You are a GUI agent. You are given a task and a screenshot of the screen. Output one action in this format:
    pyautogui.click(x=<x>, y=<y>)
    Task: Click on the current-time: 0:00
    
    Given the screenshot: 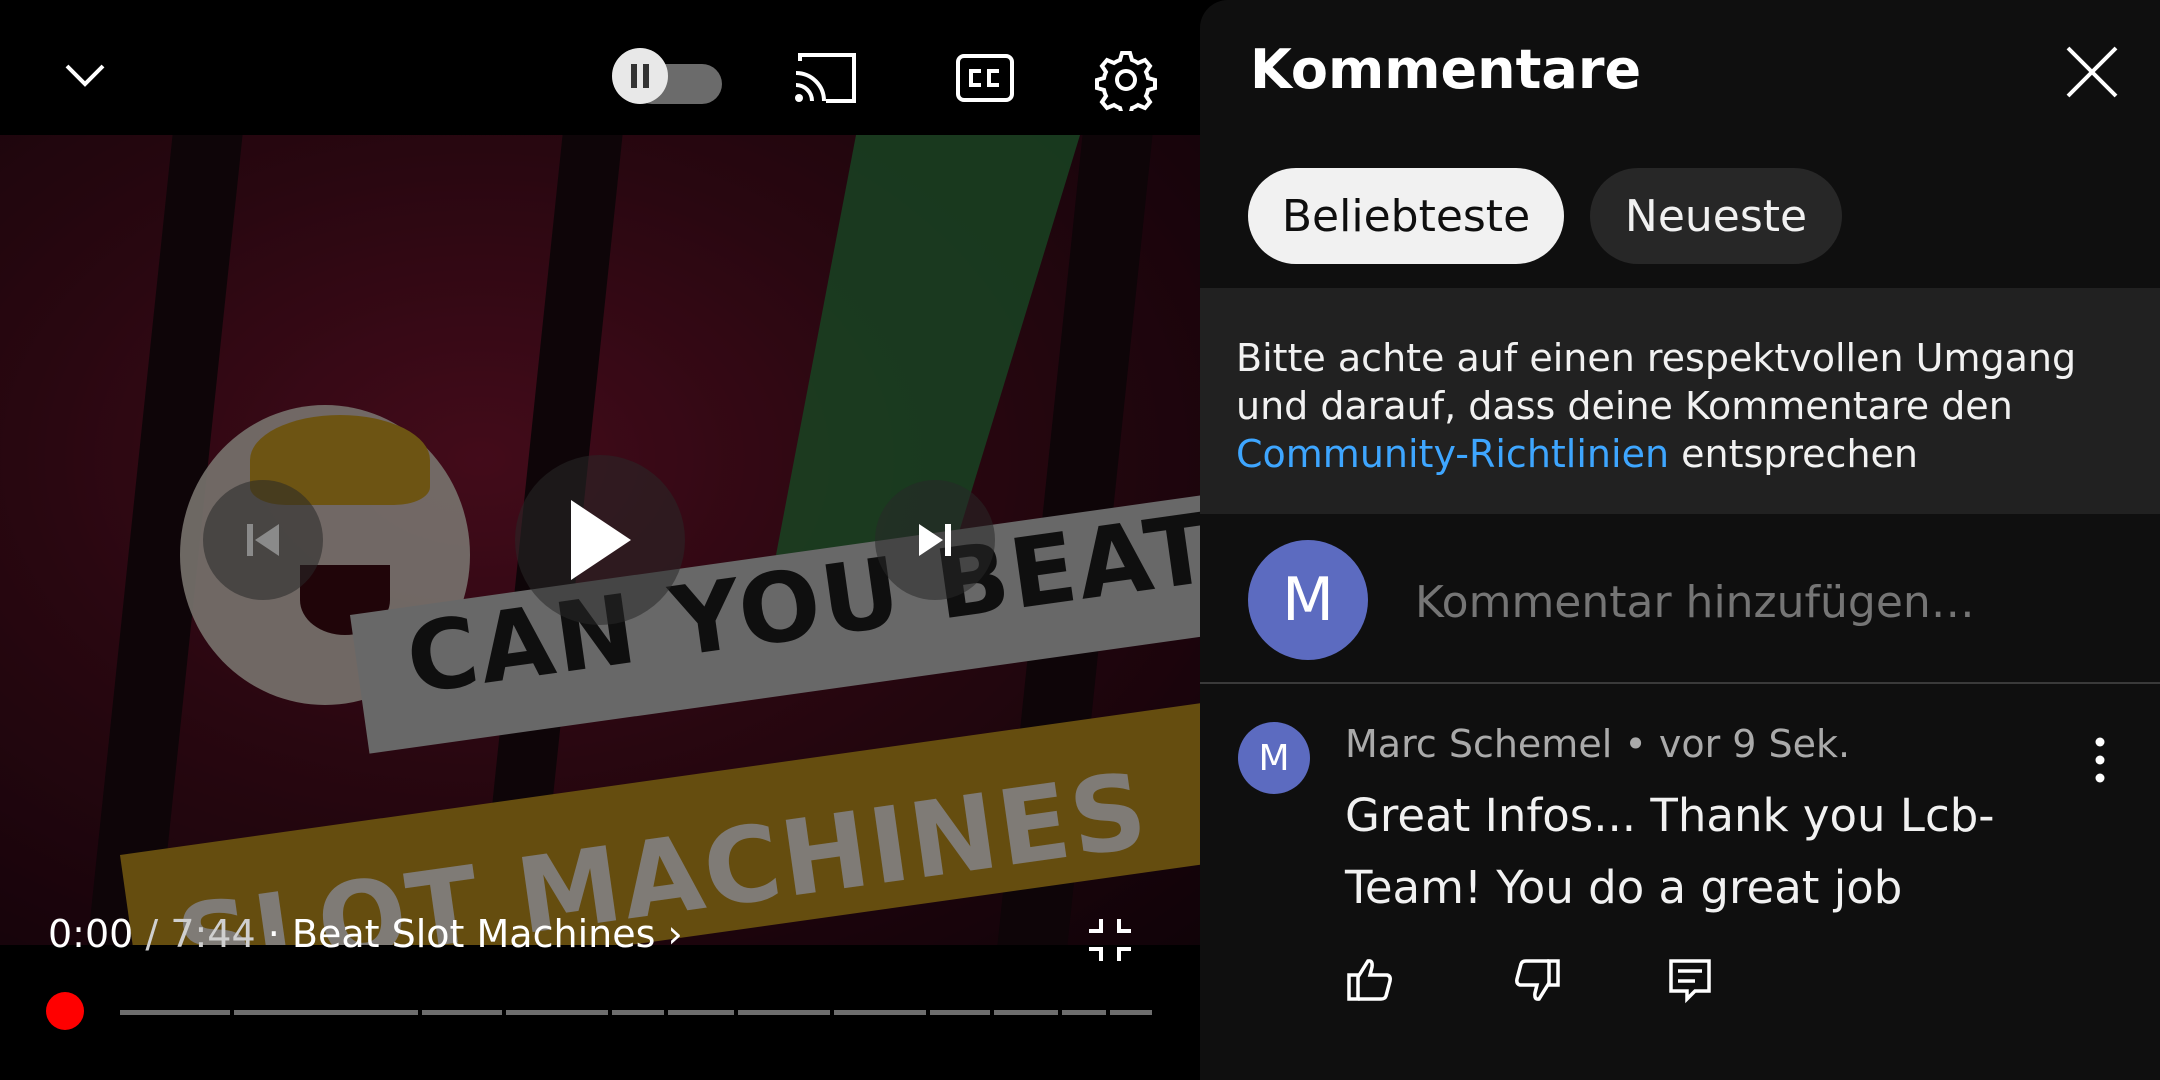 What is the action you would take?
    pyautogui.click(x=91, y=934)
    